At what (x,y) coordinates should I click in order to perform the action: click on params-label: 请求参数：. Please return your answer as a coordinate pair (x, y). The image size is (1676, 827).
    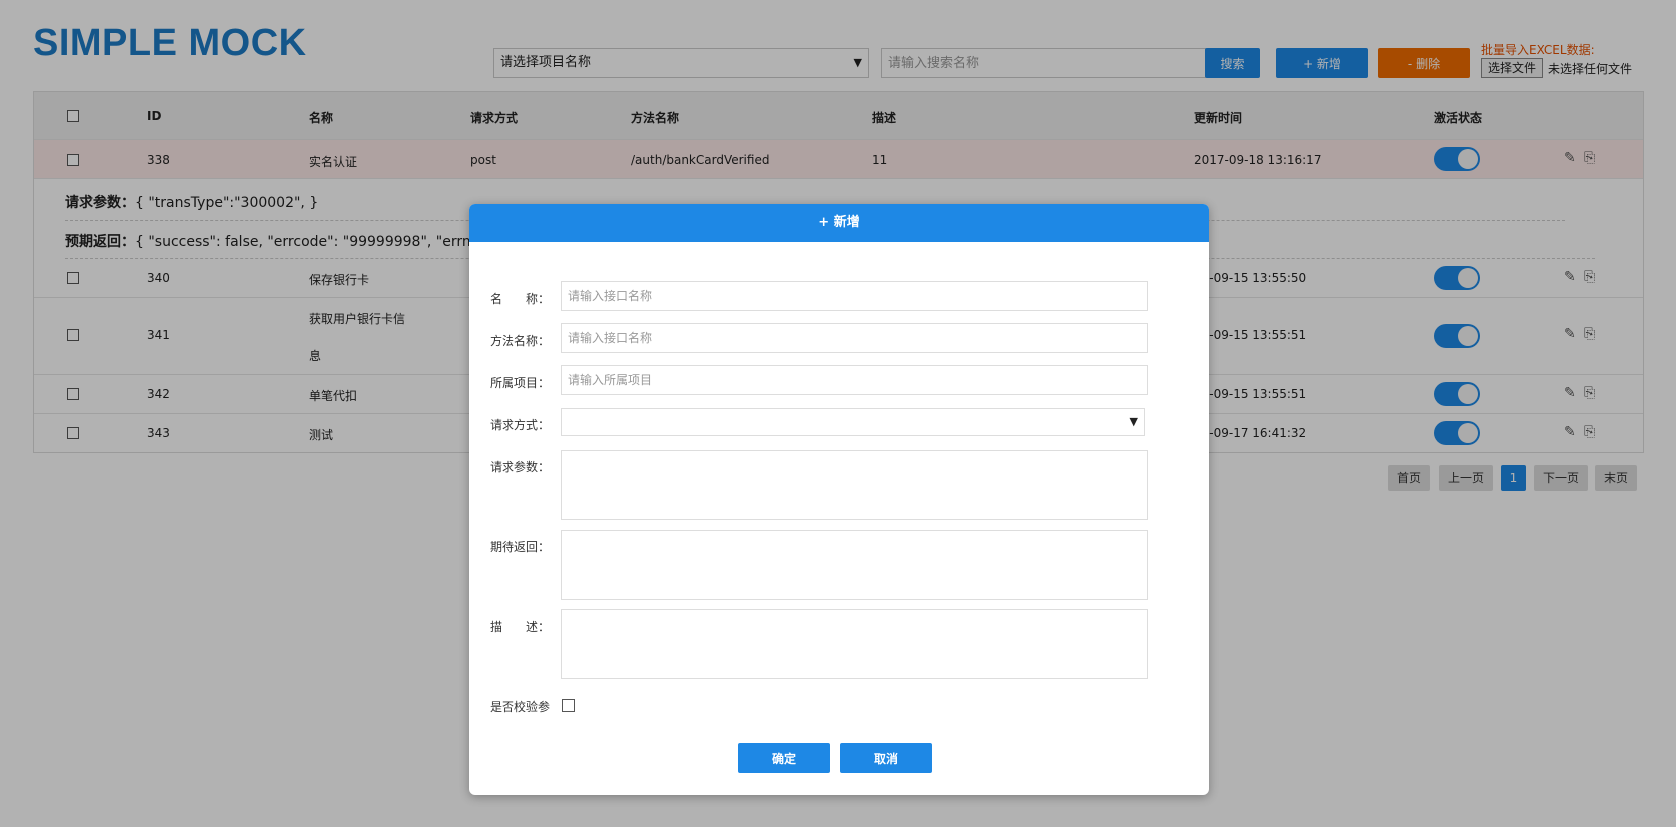
    Looking at the image, I should click on (520, 467).